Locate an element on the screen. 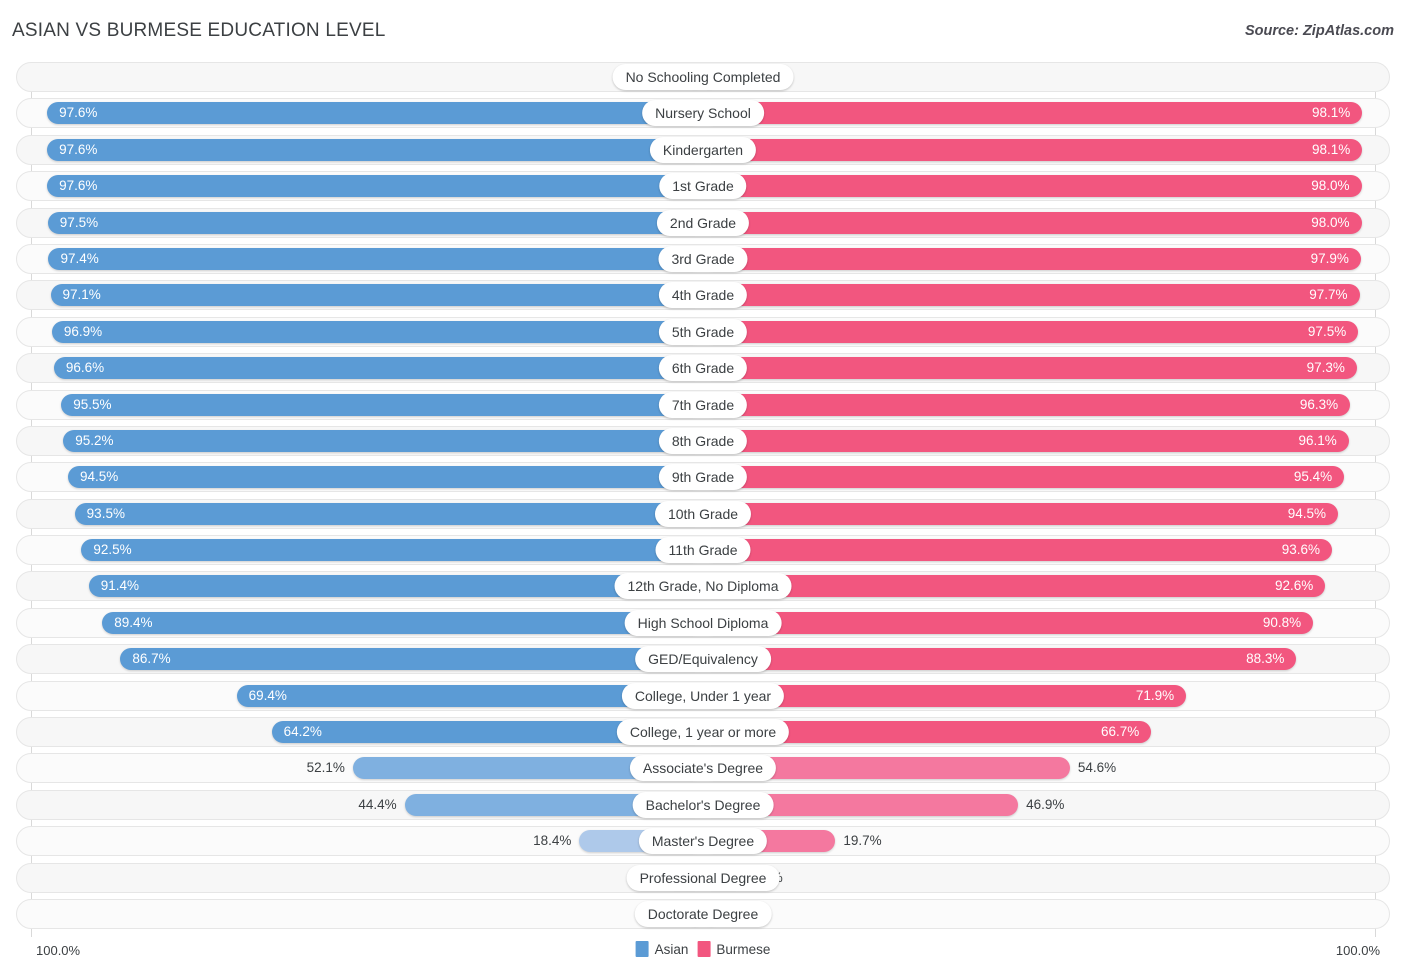 The image size is (1406, 975). value-label-burmese: 95.4% is located at coordinates (1313, 477).